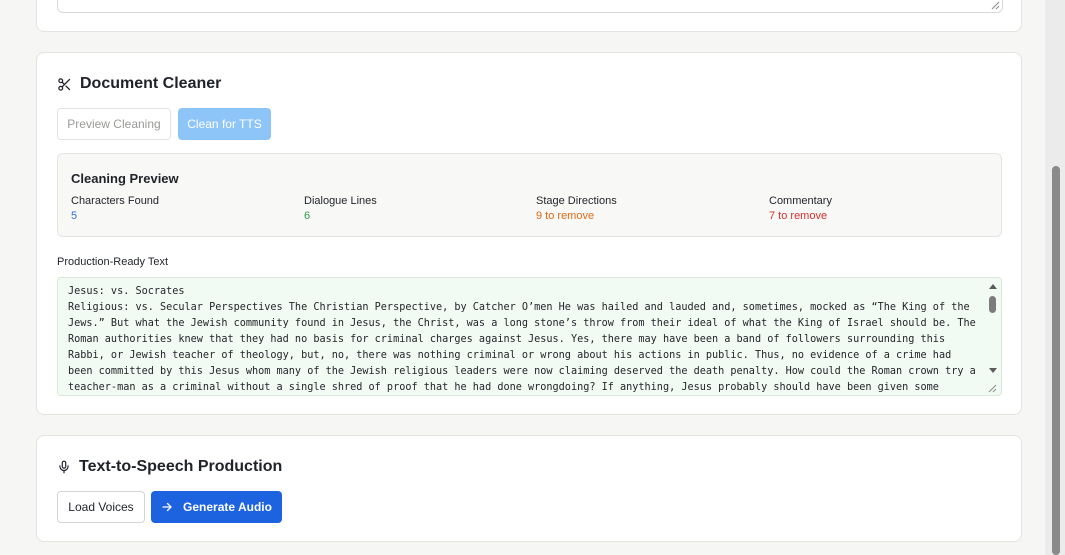 This screenshot has width=1065, height=555. Describe the element at coordinates (1056, 360) in the screenshot. I see `window-scroll-thumb` at that location.